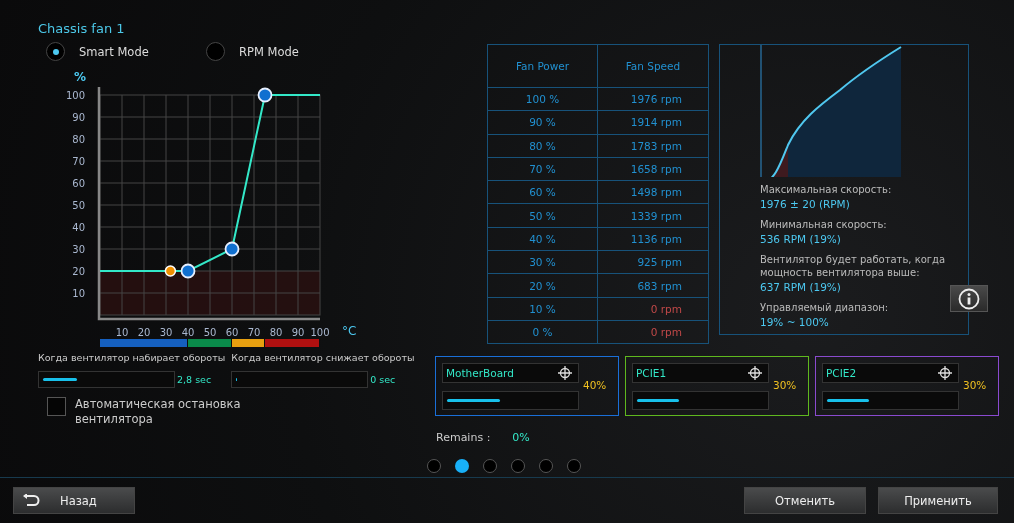 The width and height of the screenshot is (1014, 523). I want to click on table-cell: 30 %, so click(543, 263).